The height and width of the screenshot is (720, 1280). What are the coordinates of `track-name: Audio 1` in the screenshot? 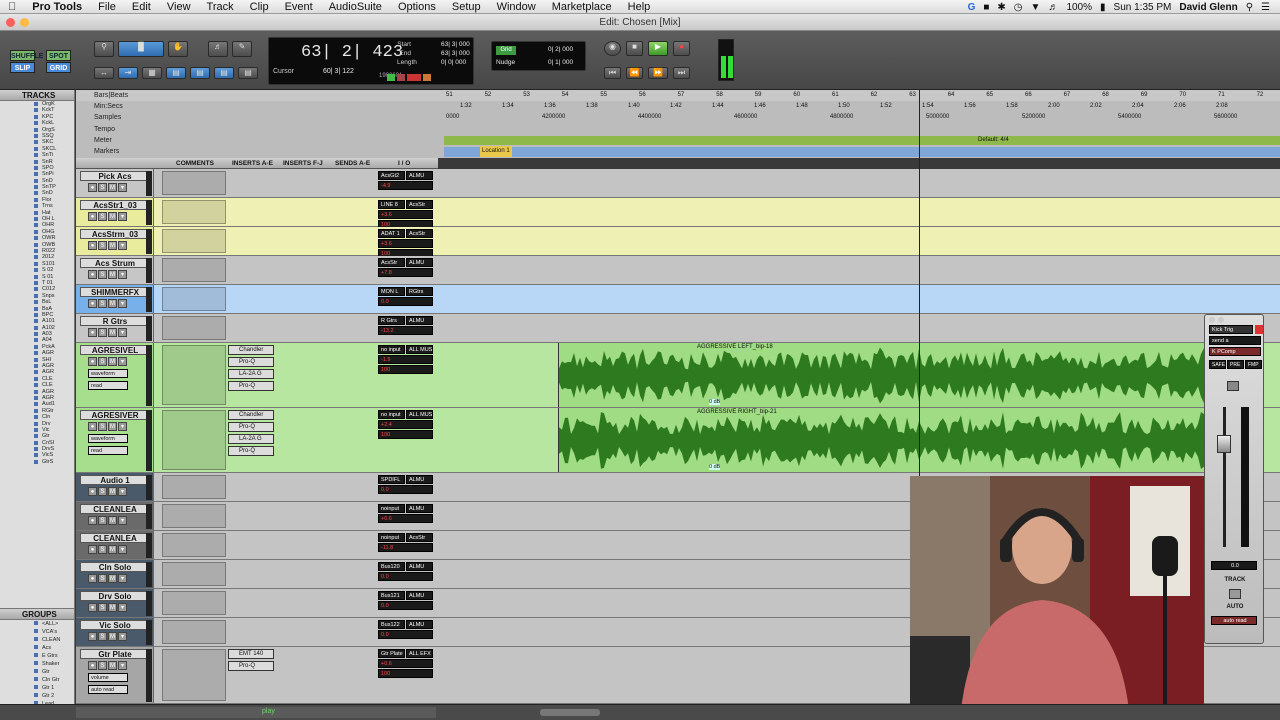 It's located at (115, 480).